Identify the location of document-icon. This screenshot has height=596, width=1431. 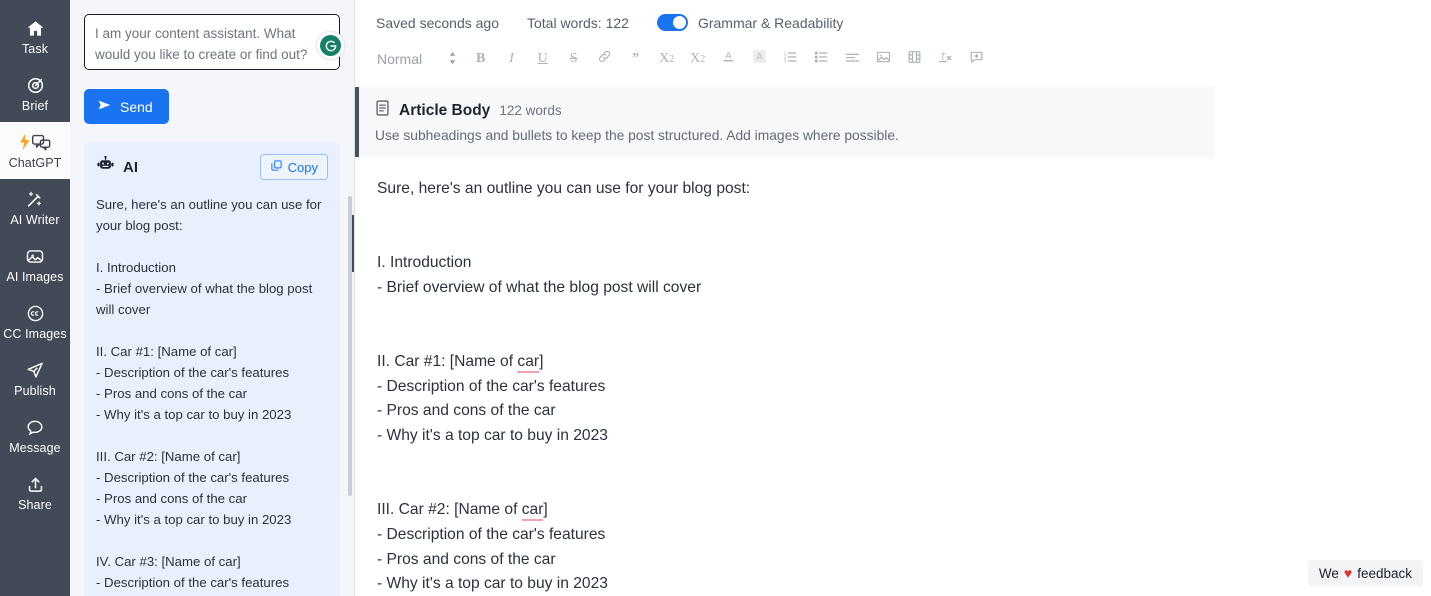
(382, 110).